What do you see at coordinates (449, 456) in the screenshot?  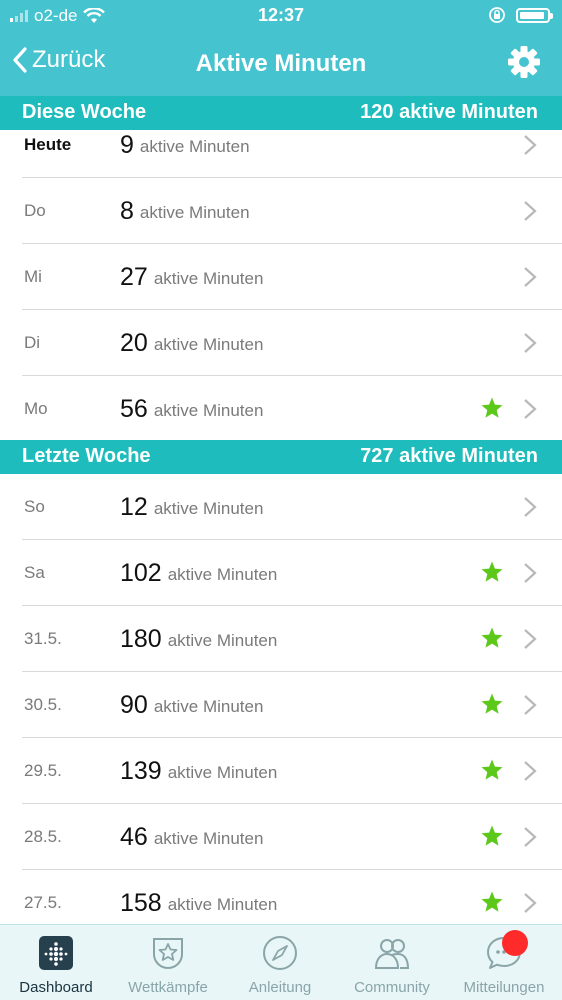 I see `section-total: 727 aktive Minuten` at bounding box center [449, 456].